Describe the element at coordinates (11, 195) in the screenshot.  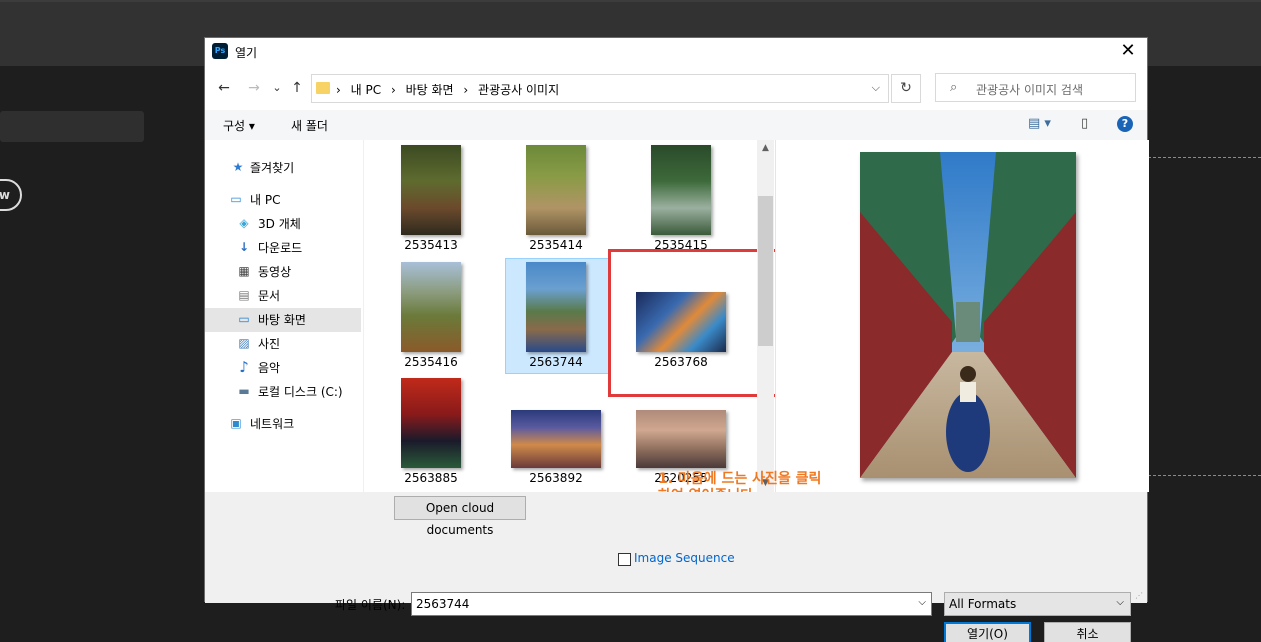
I see `app-badge-button: w` at that location.